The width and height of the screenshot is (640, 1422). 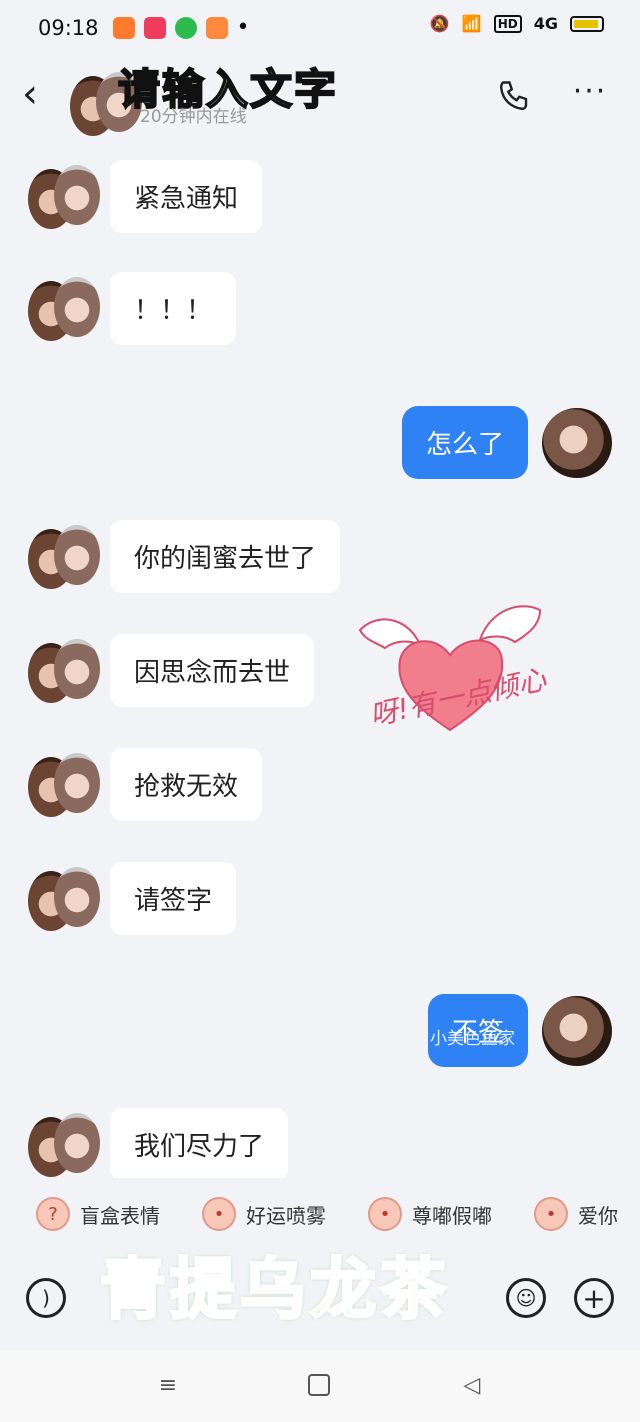 I want to click on call-button, so click(x=514, y=96).